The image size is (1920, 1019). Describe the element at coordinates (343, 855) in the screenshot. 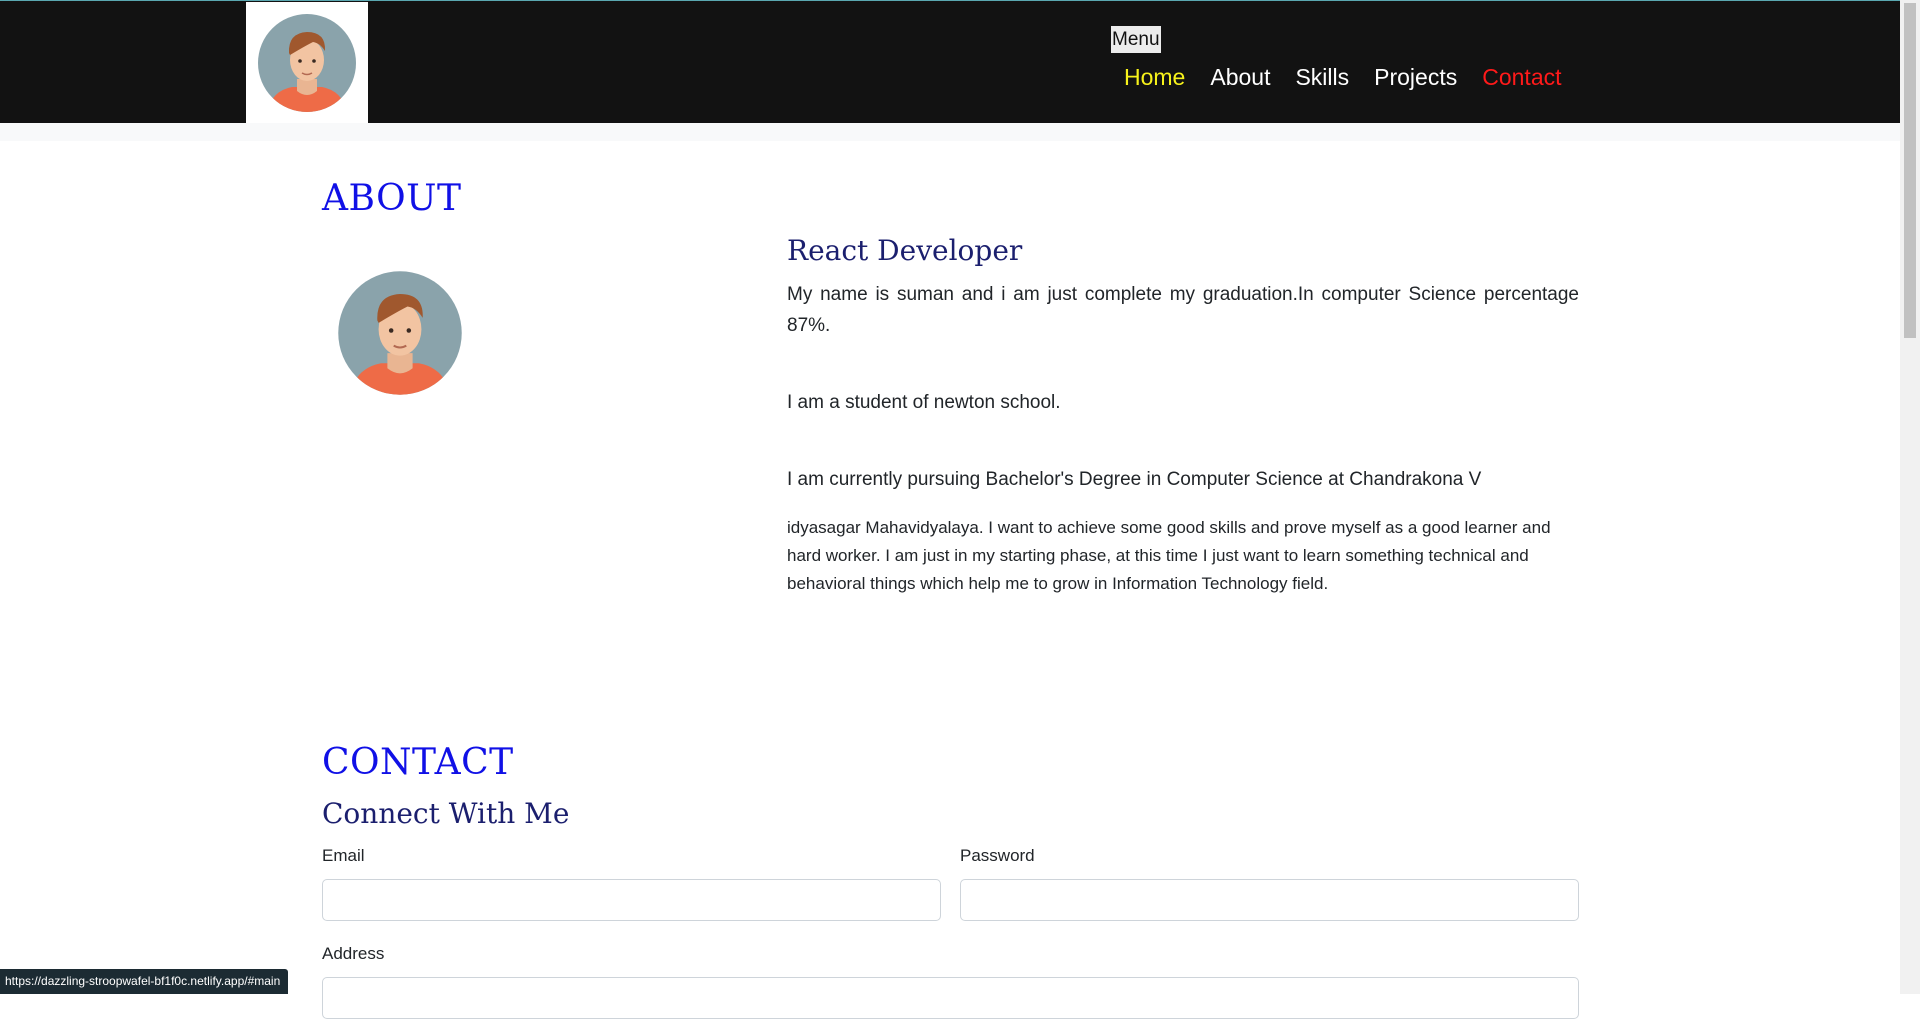

I see `email-label: Email` at that location.